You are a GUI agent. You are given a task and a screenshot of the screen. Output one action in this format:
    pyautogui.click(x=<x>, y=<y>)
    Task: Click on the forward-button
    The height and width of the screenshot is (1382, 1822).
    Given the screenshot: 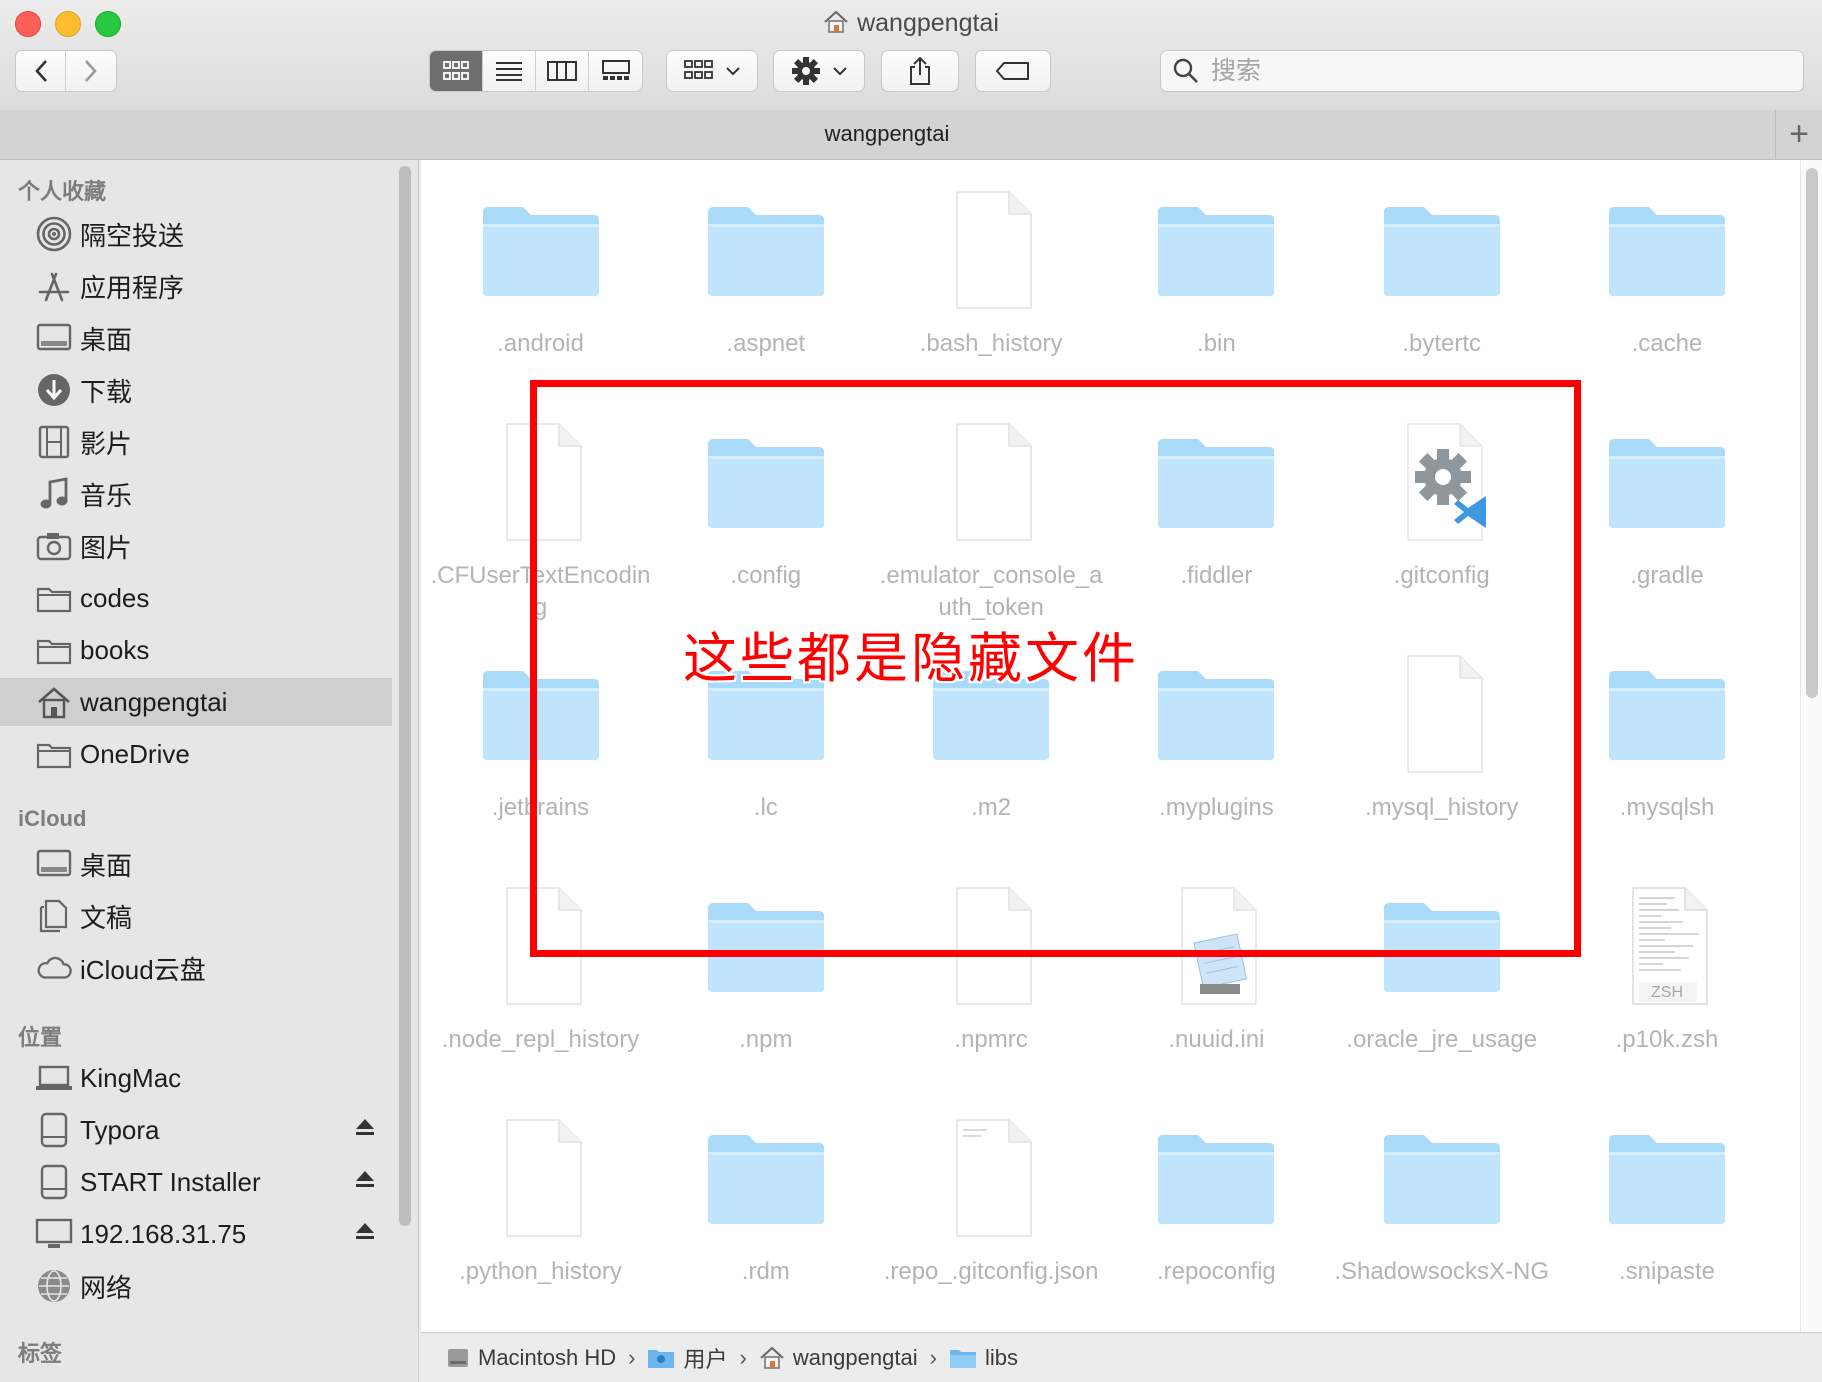 What is the action you would take?
    pyautogui.click(x=91, y=71)
    